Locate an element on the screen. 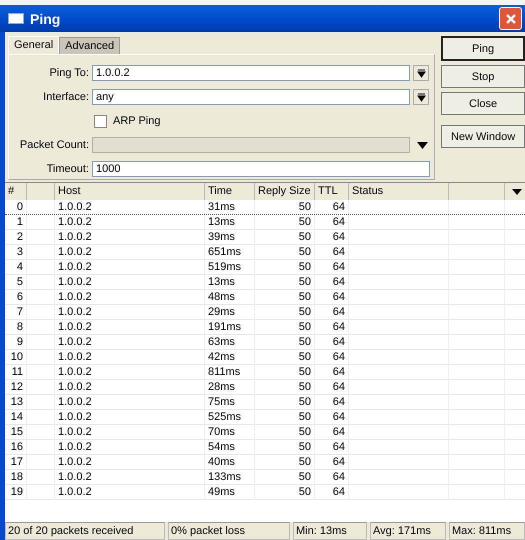 This screenshot has height=540, width=525. field-label: Ping To: is located at coordinates (69, 73).